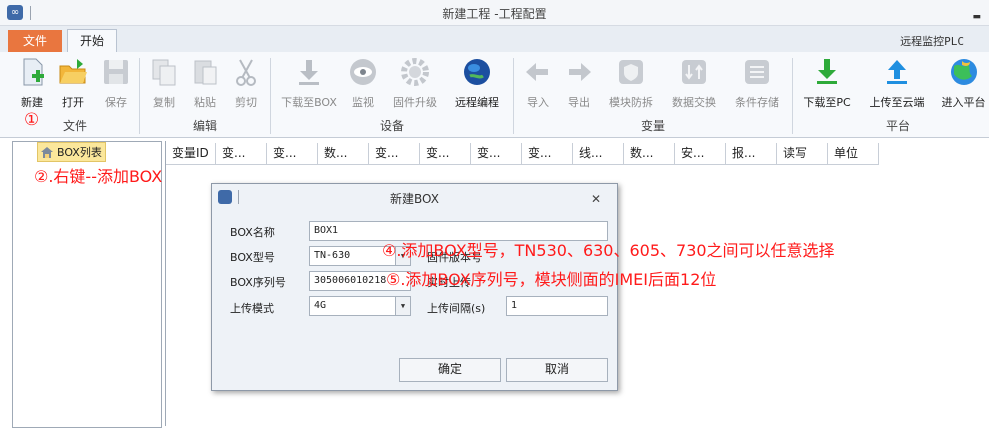 This screenshot has width=989, height=428. What do you see at coordinates (32, 120) in the screenshot?
I see `annotation-step-1: ①` at bounding box center [32, 120].